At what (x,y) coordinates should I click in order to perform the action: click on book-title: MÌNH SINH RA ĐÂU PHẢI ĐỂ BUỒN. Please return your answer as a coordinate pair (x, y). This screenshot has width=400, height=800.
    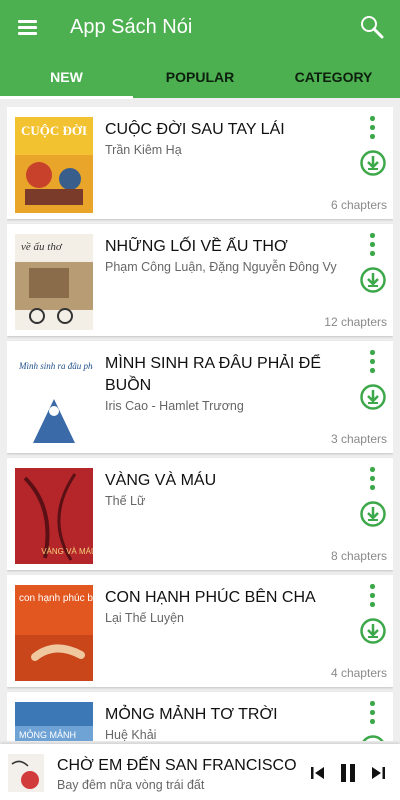
    Looking at the image, I should click on (213, 374).